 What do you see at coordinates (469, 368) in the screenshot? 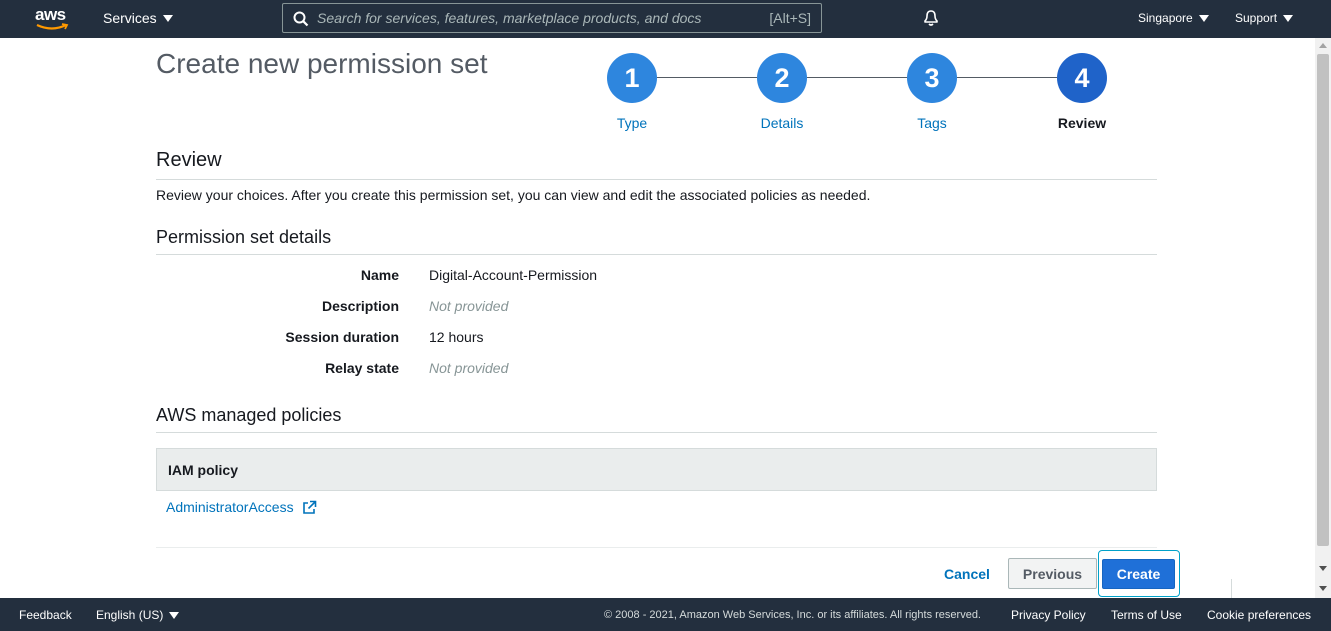
I see `detail-value-relay-state: Not provided` at bounding box center [469, 368].